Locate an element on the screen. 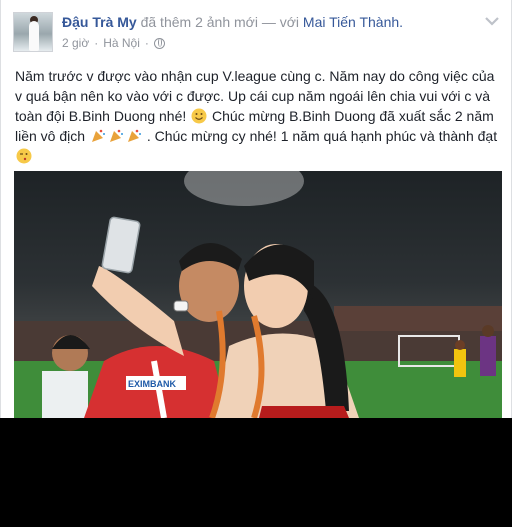  chevron-down-icon is located at coordinates (492, 21).